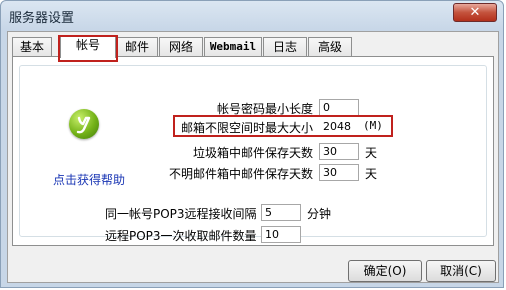 This screenshot has height=290, width=506. Describe the element at coordinates (89, 179) in the screenshot. I see `help-link: 点击获得帮助` at that location.